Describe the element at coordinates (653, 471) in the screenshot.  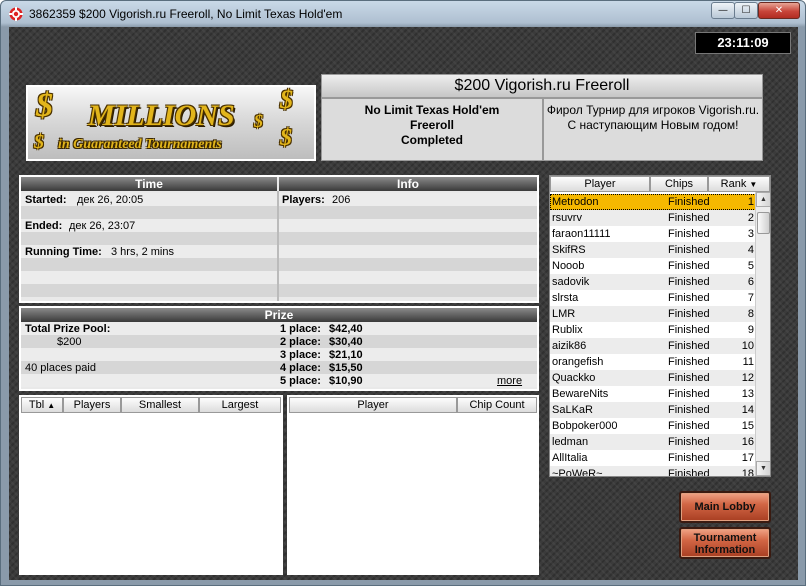
I see `ranking-row: ~PoWeR~ Finished 18` at that location.